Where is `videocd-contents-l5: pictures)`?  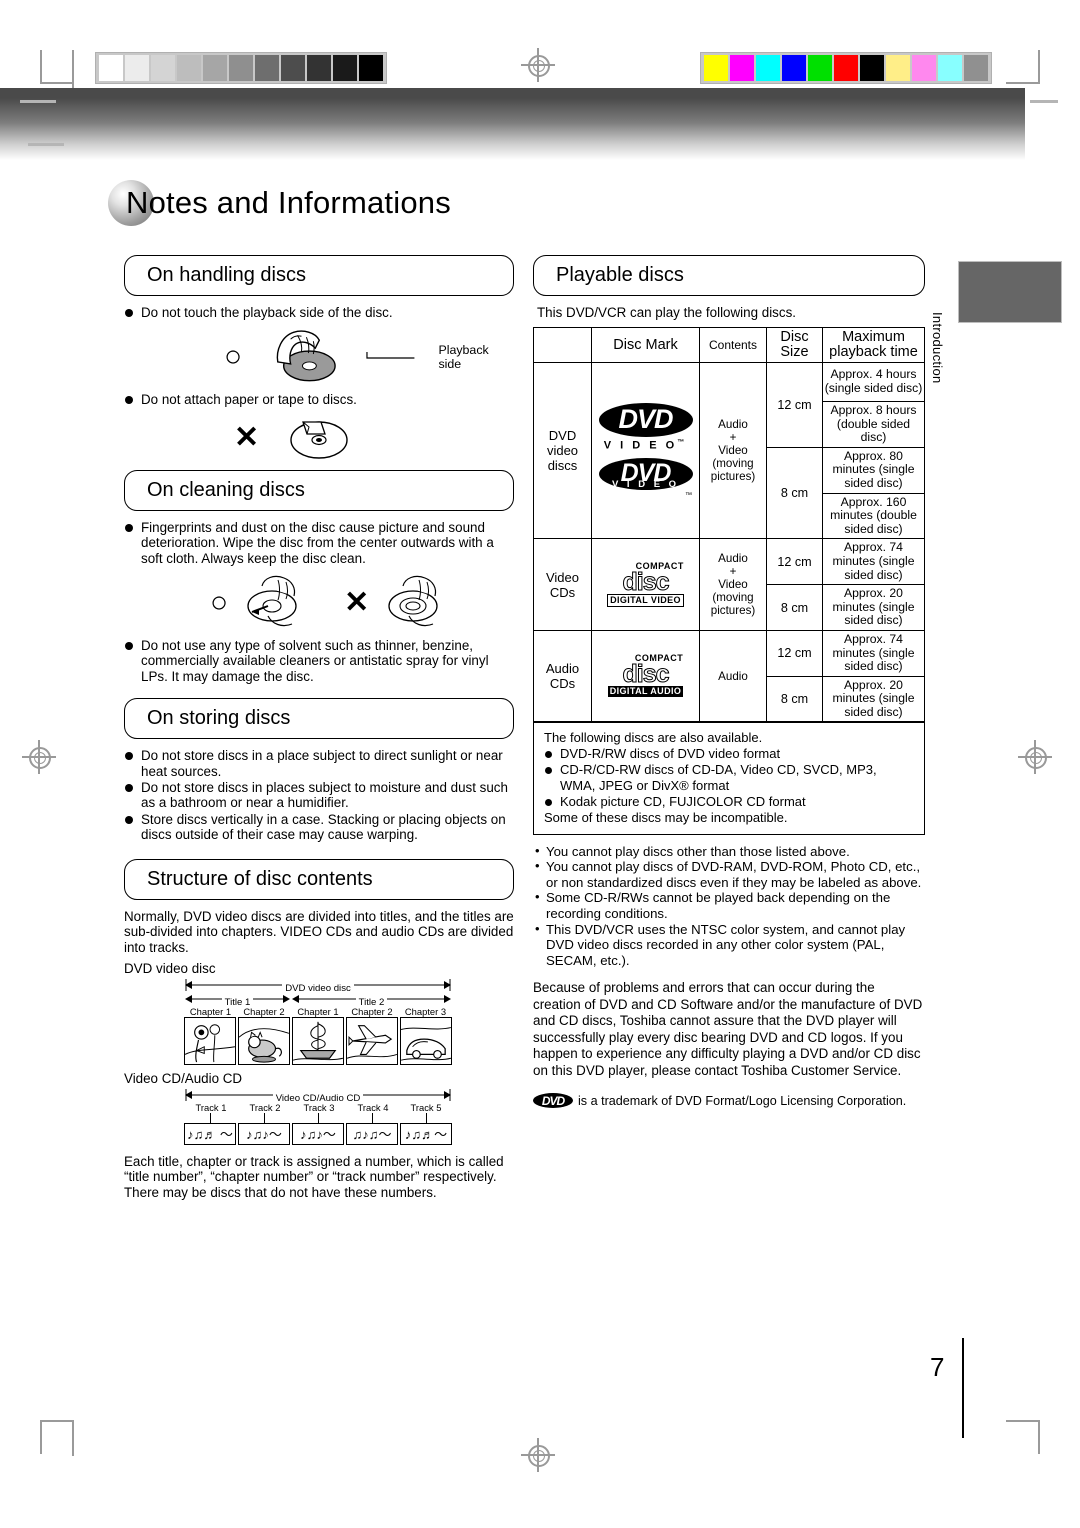 videocd-contents-l5: pictures) is located at coordinates (733, 611).